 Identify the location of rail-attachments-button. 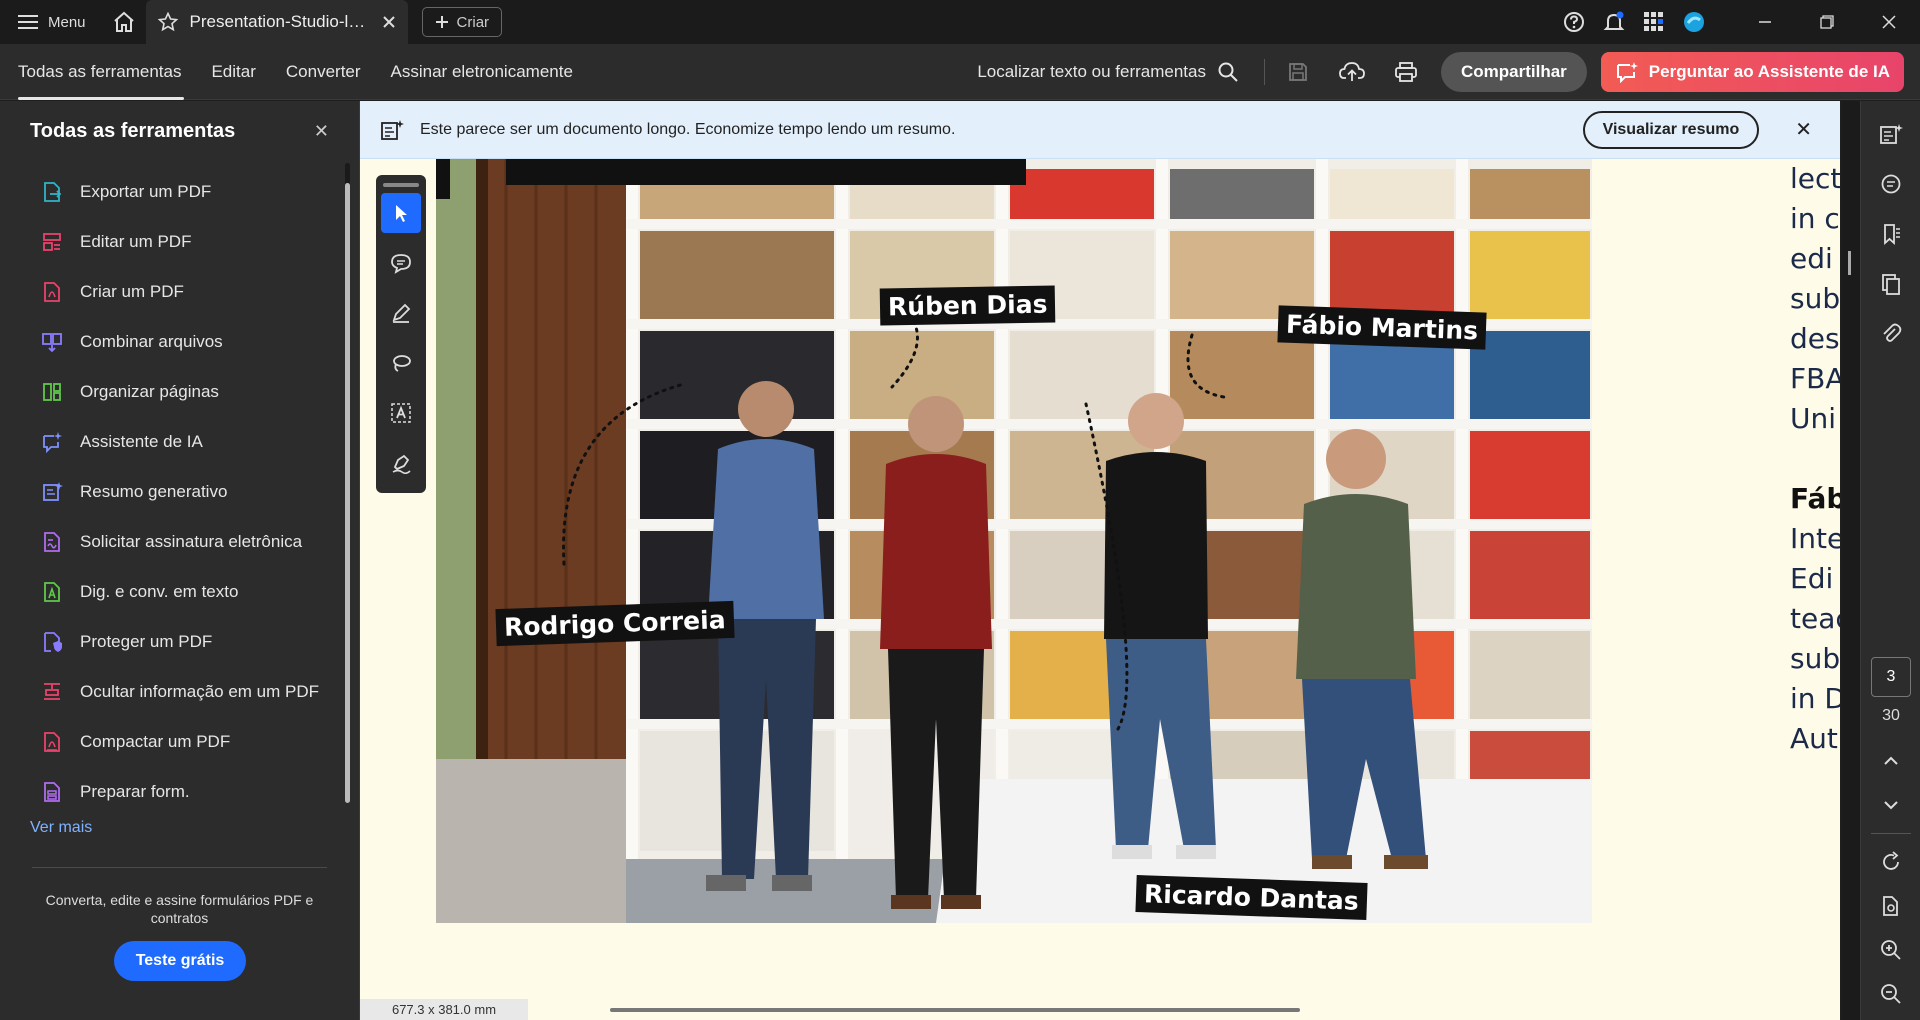
(1890, 334).